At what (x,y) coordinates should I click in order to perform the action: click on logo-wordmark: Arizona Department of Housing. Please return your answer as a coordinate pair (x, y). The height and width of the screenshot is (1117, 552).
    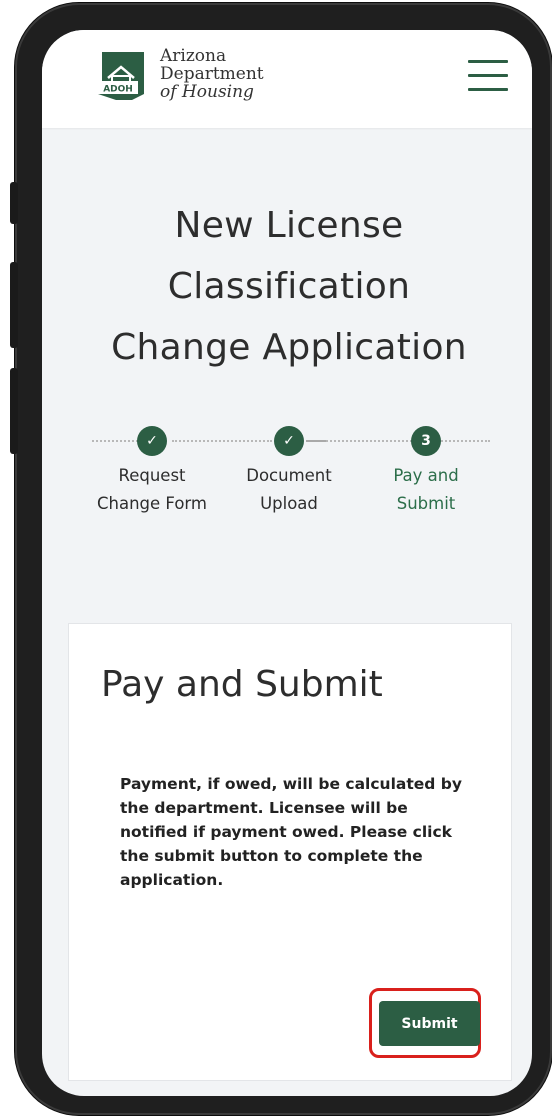
    Looking at the image, I should click on (212, 74).